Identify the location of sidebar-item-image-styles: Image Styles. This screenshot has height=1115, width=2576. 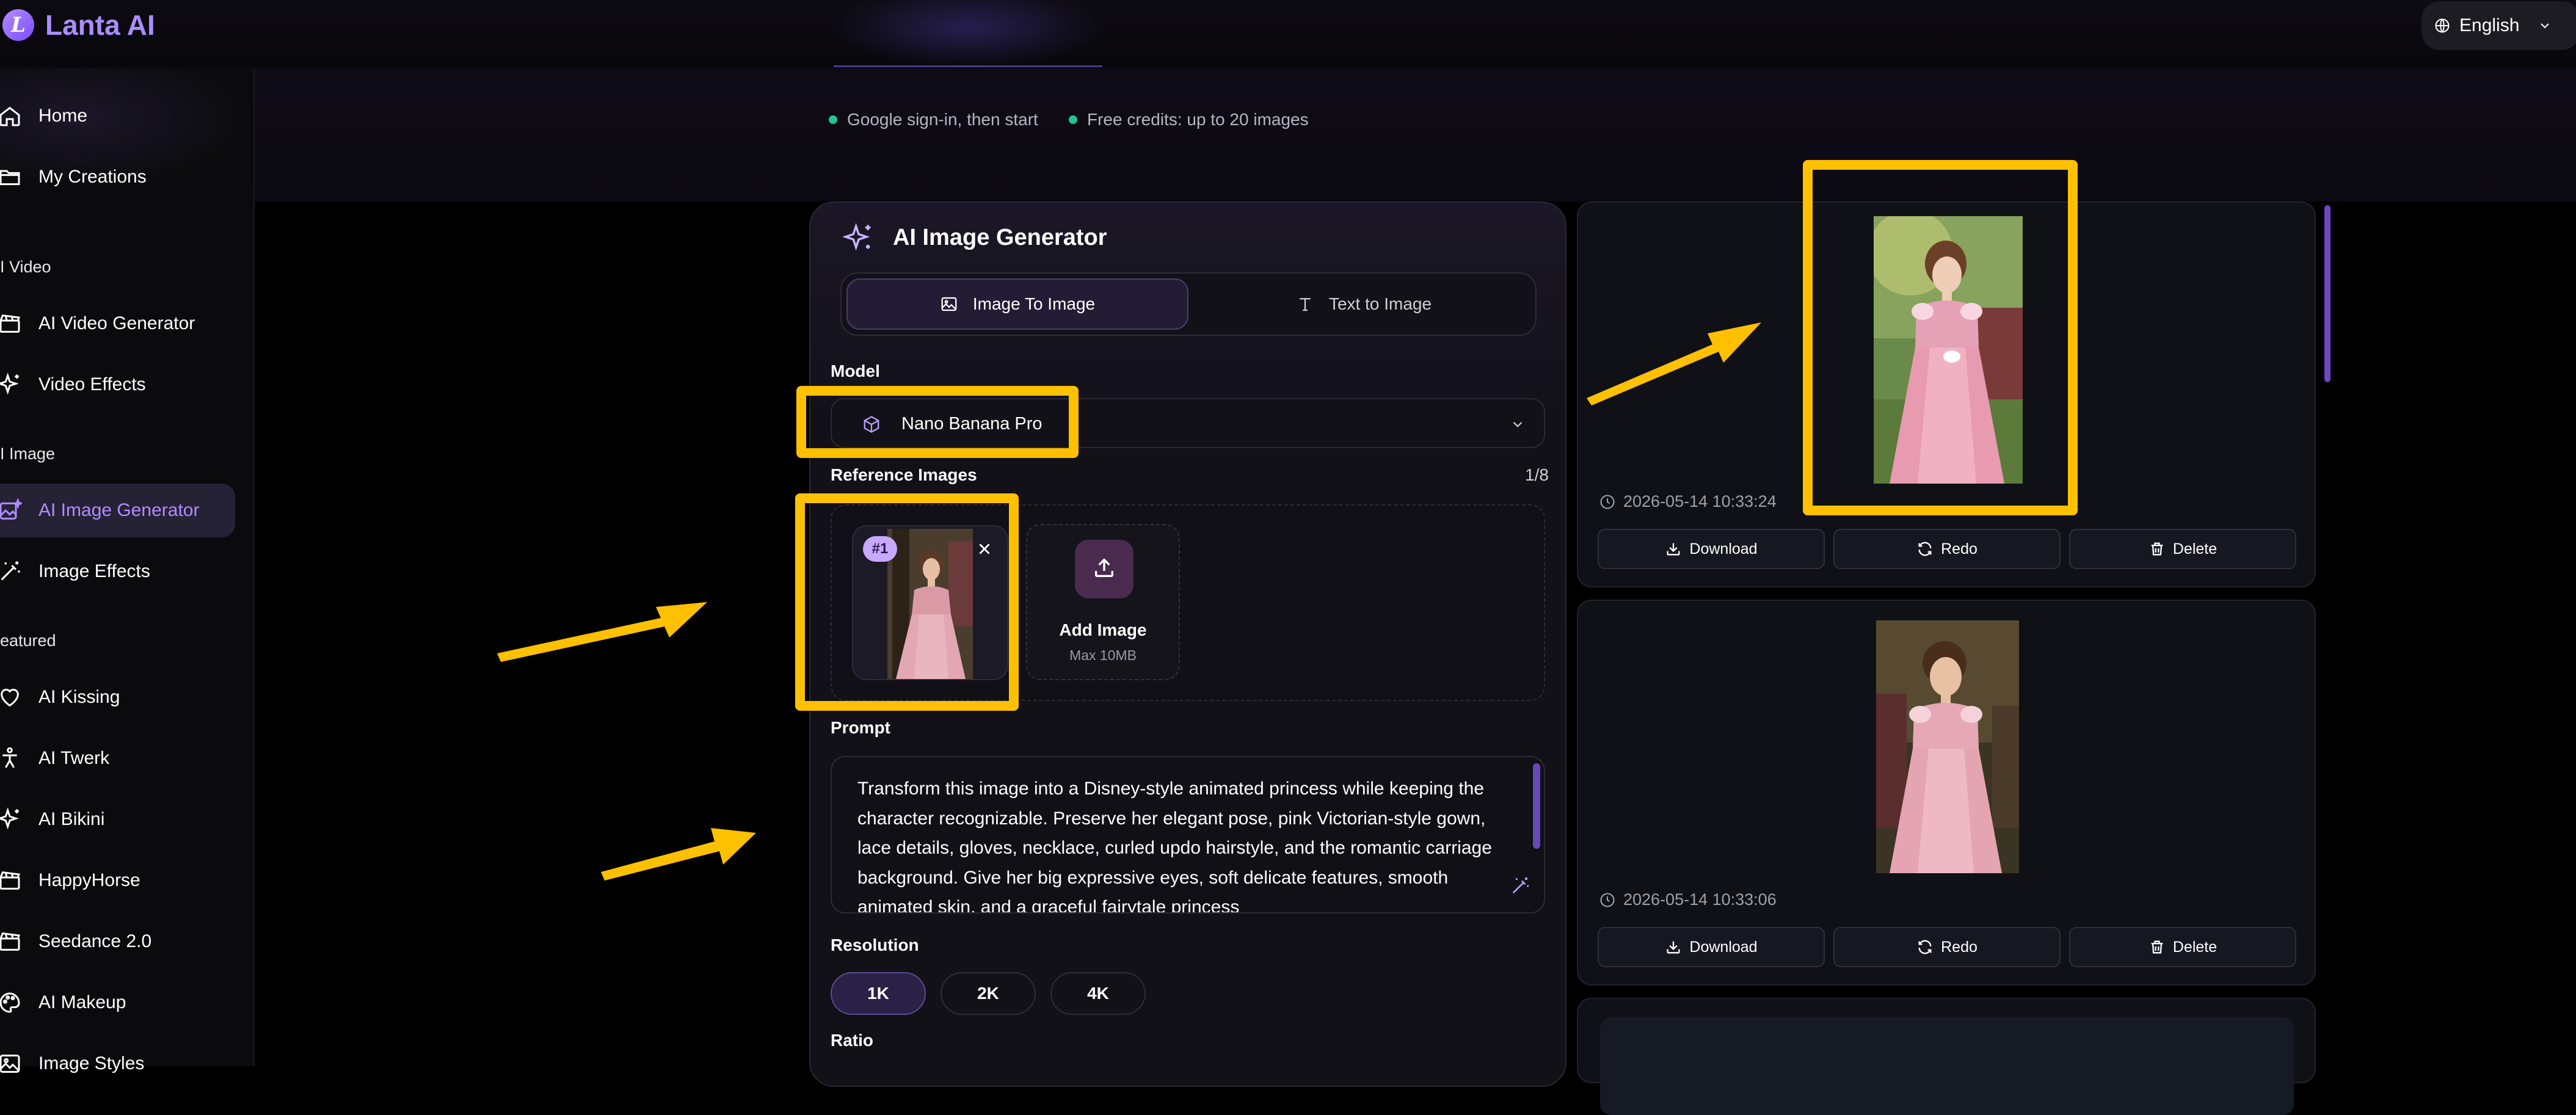
(118, 1064).